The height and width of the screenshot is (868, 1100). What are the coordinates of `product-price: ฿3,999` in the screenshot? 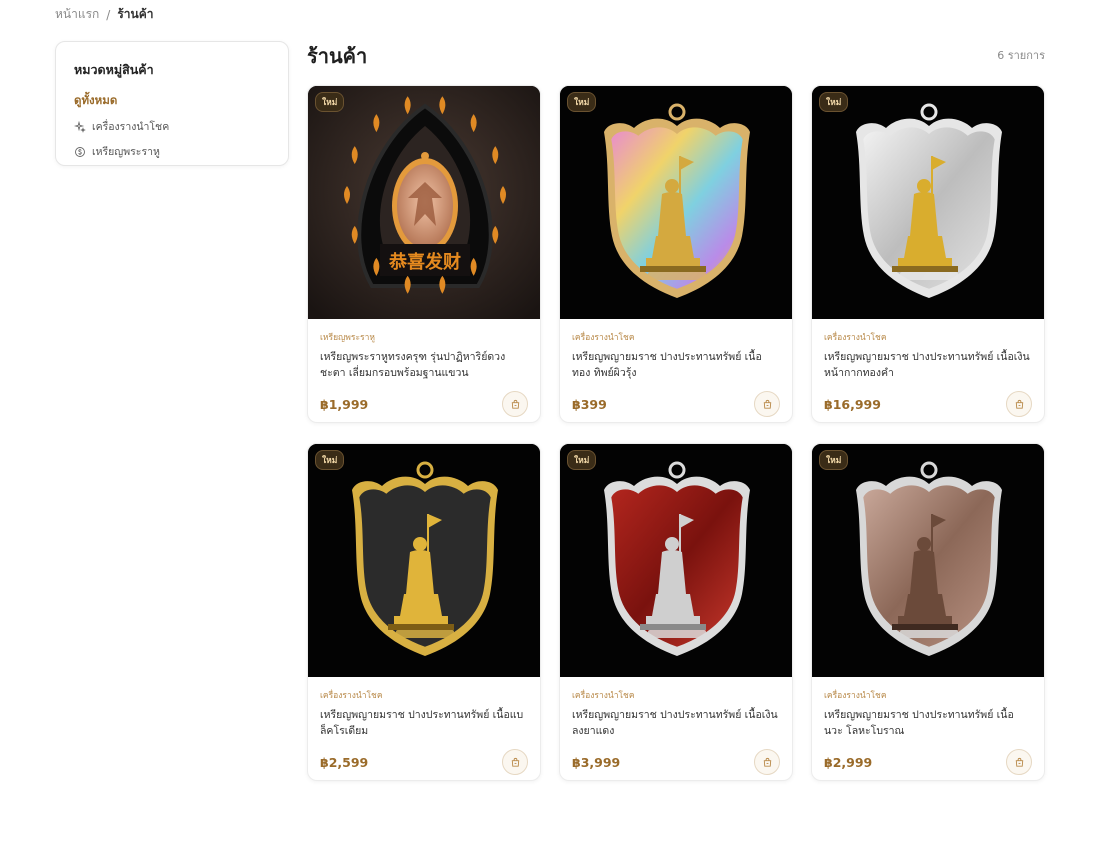 It's located at (596, 762).